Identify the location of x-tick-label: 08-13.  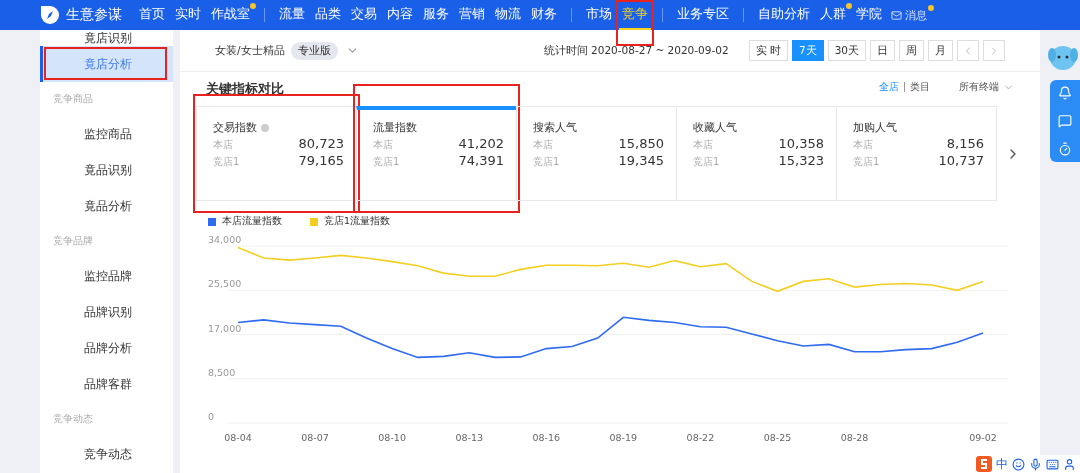
(469, 437).